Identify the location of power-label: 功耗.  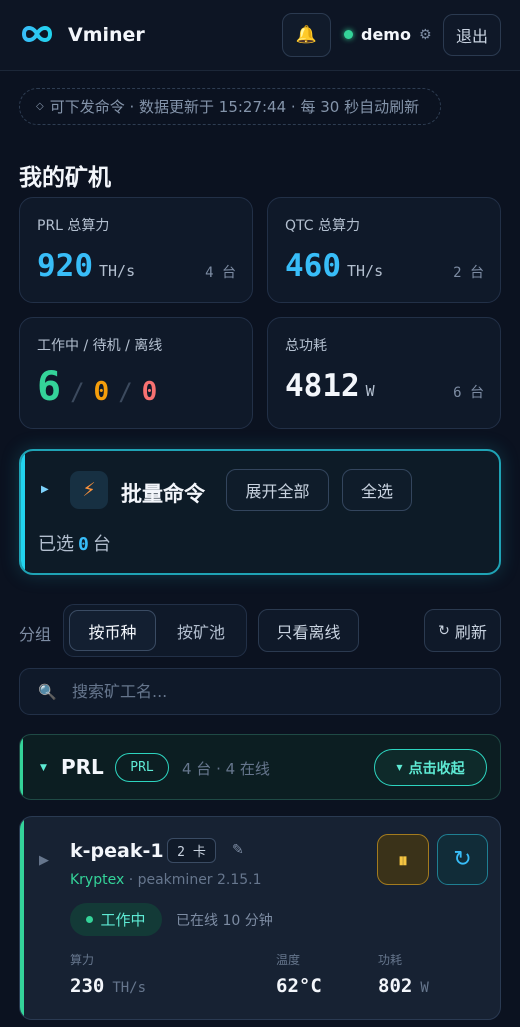
(390, 960).